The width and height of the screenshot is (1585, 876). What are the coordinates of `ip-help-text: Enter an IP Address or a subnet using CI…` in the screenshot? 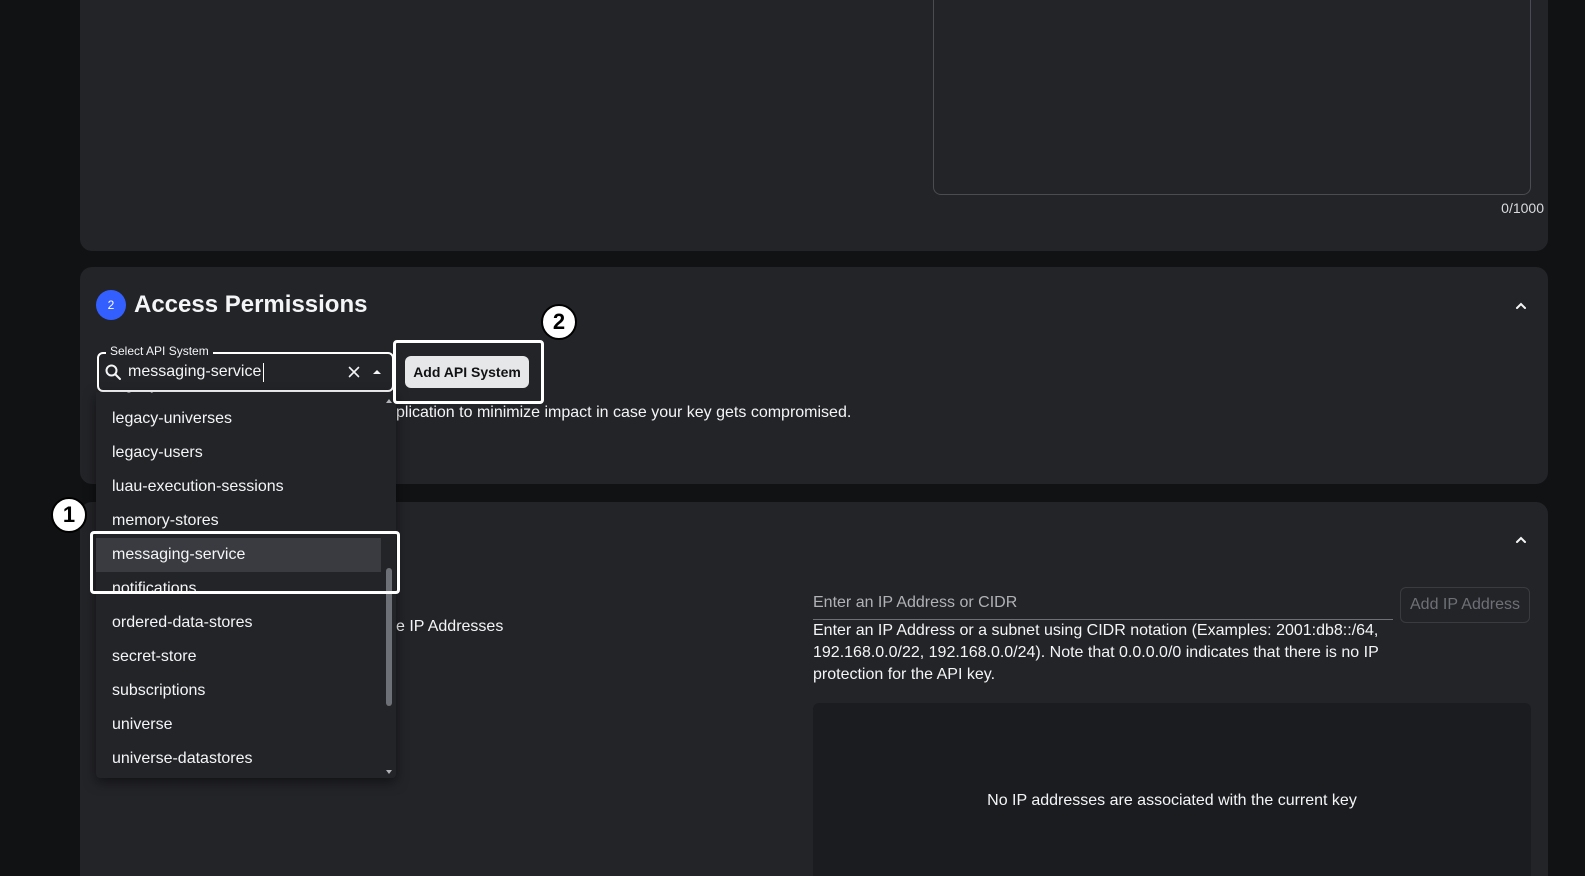 It's located at (1096, 652).